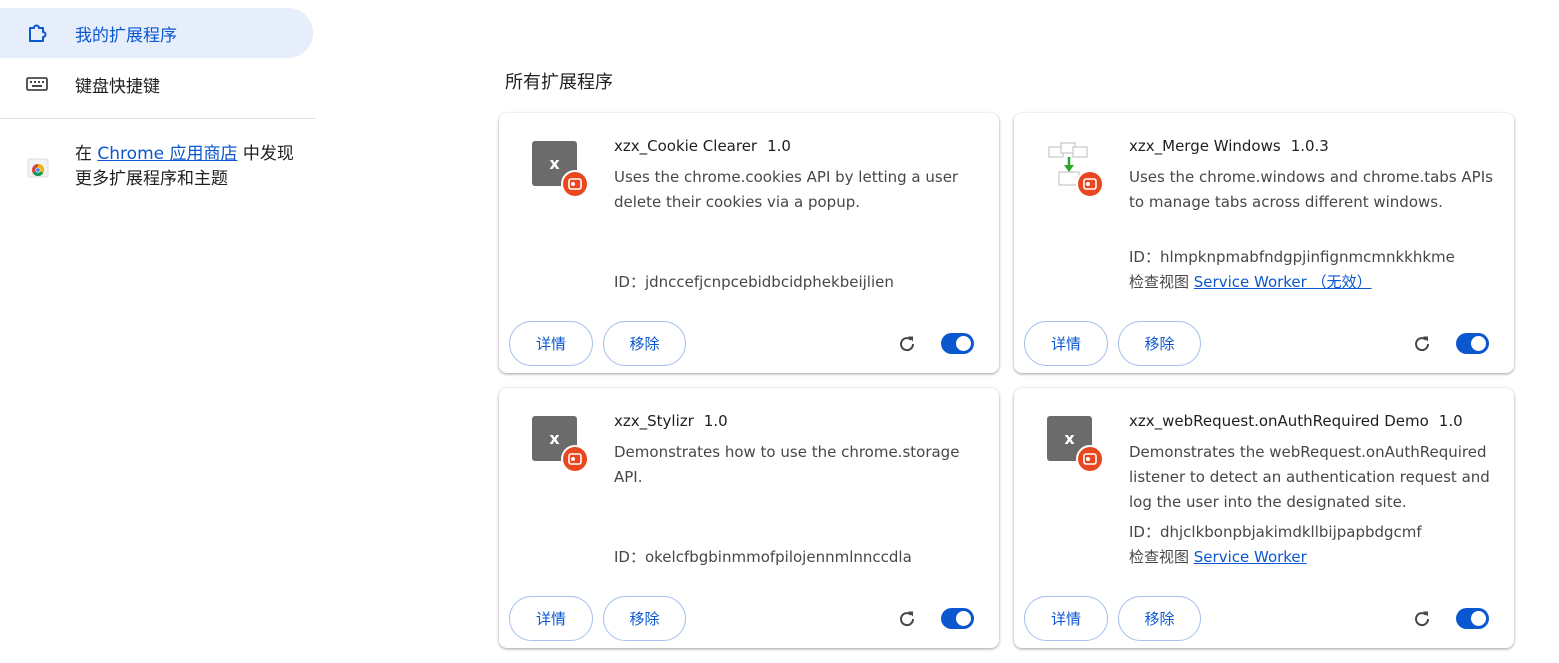 This screenshot has height=663, width=1559. I want to click on extension-id: ID：jdnccefjcnpcebidbcidphekbeijlien, so click(754, 282).